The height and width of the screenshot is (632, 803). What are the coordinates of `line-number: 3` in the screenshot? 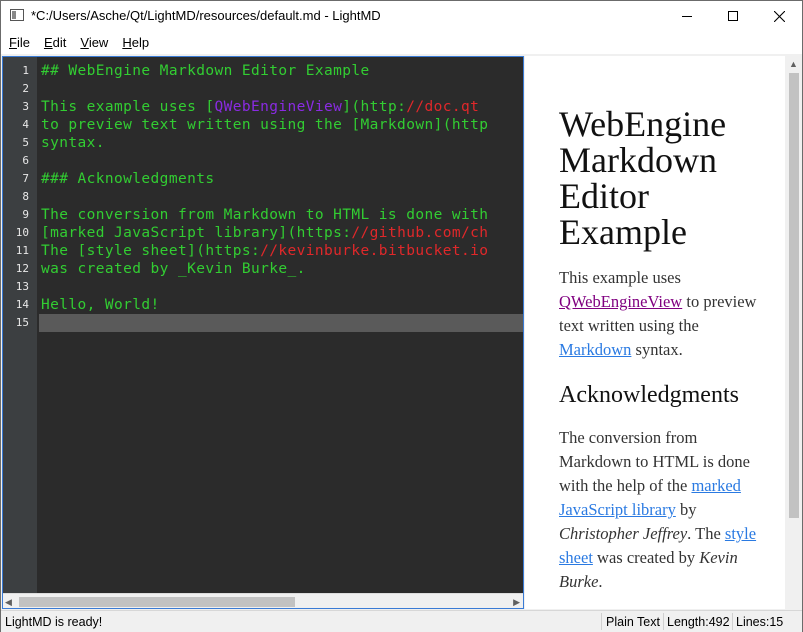 It's located at (25, 106).